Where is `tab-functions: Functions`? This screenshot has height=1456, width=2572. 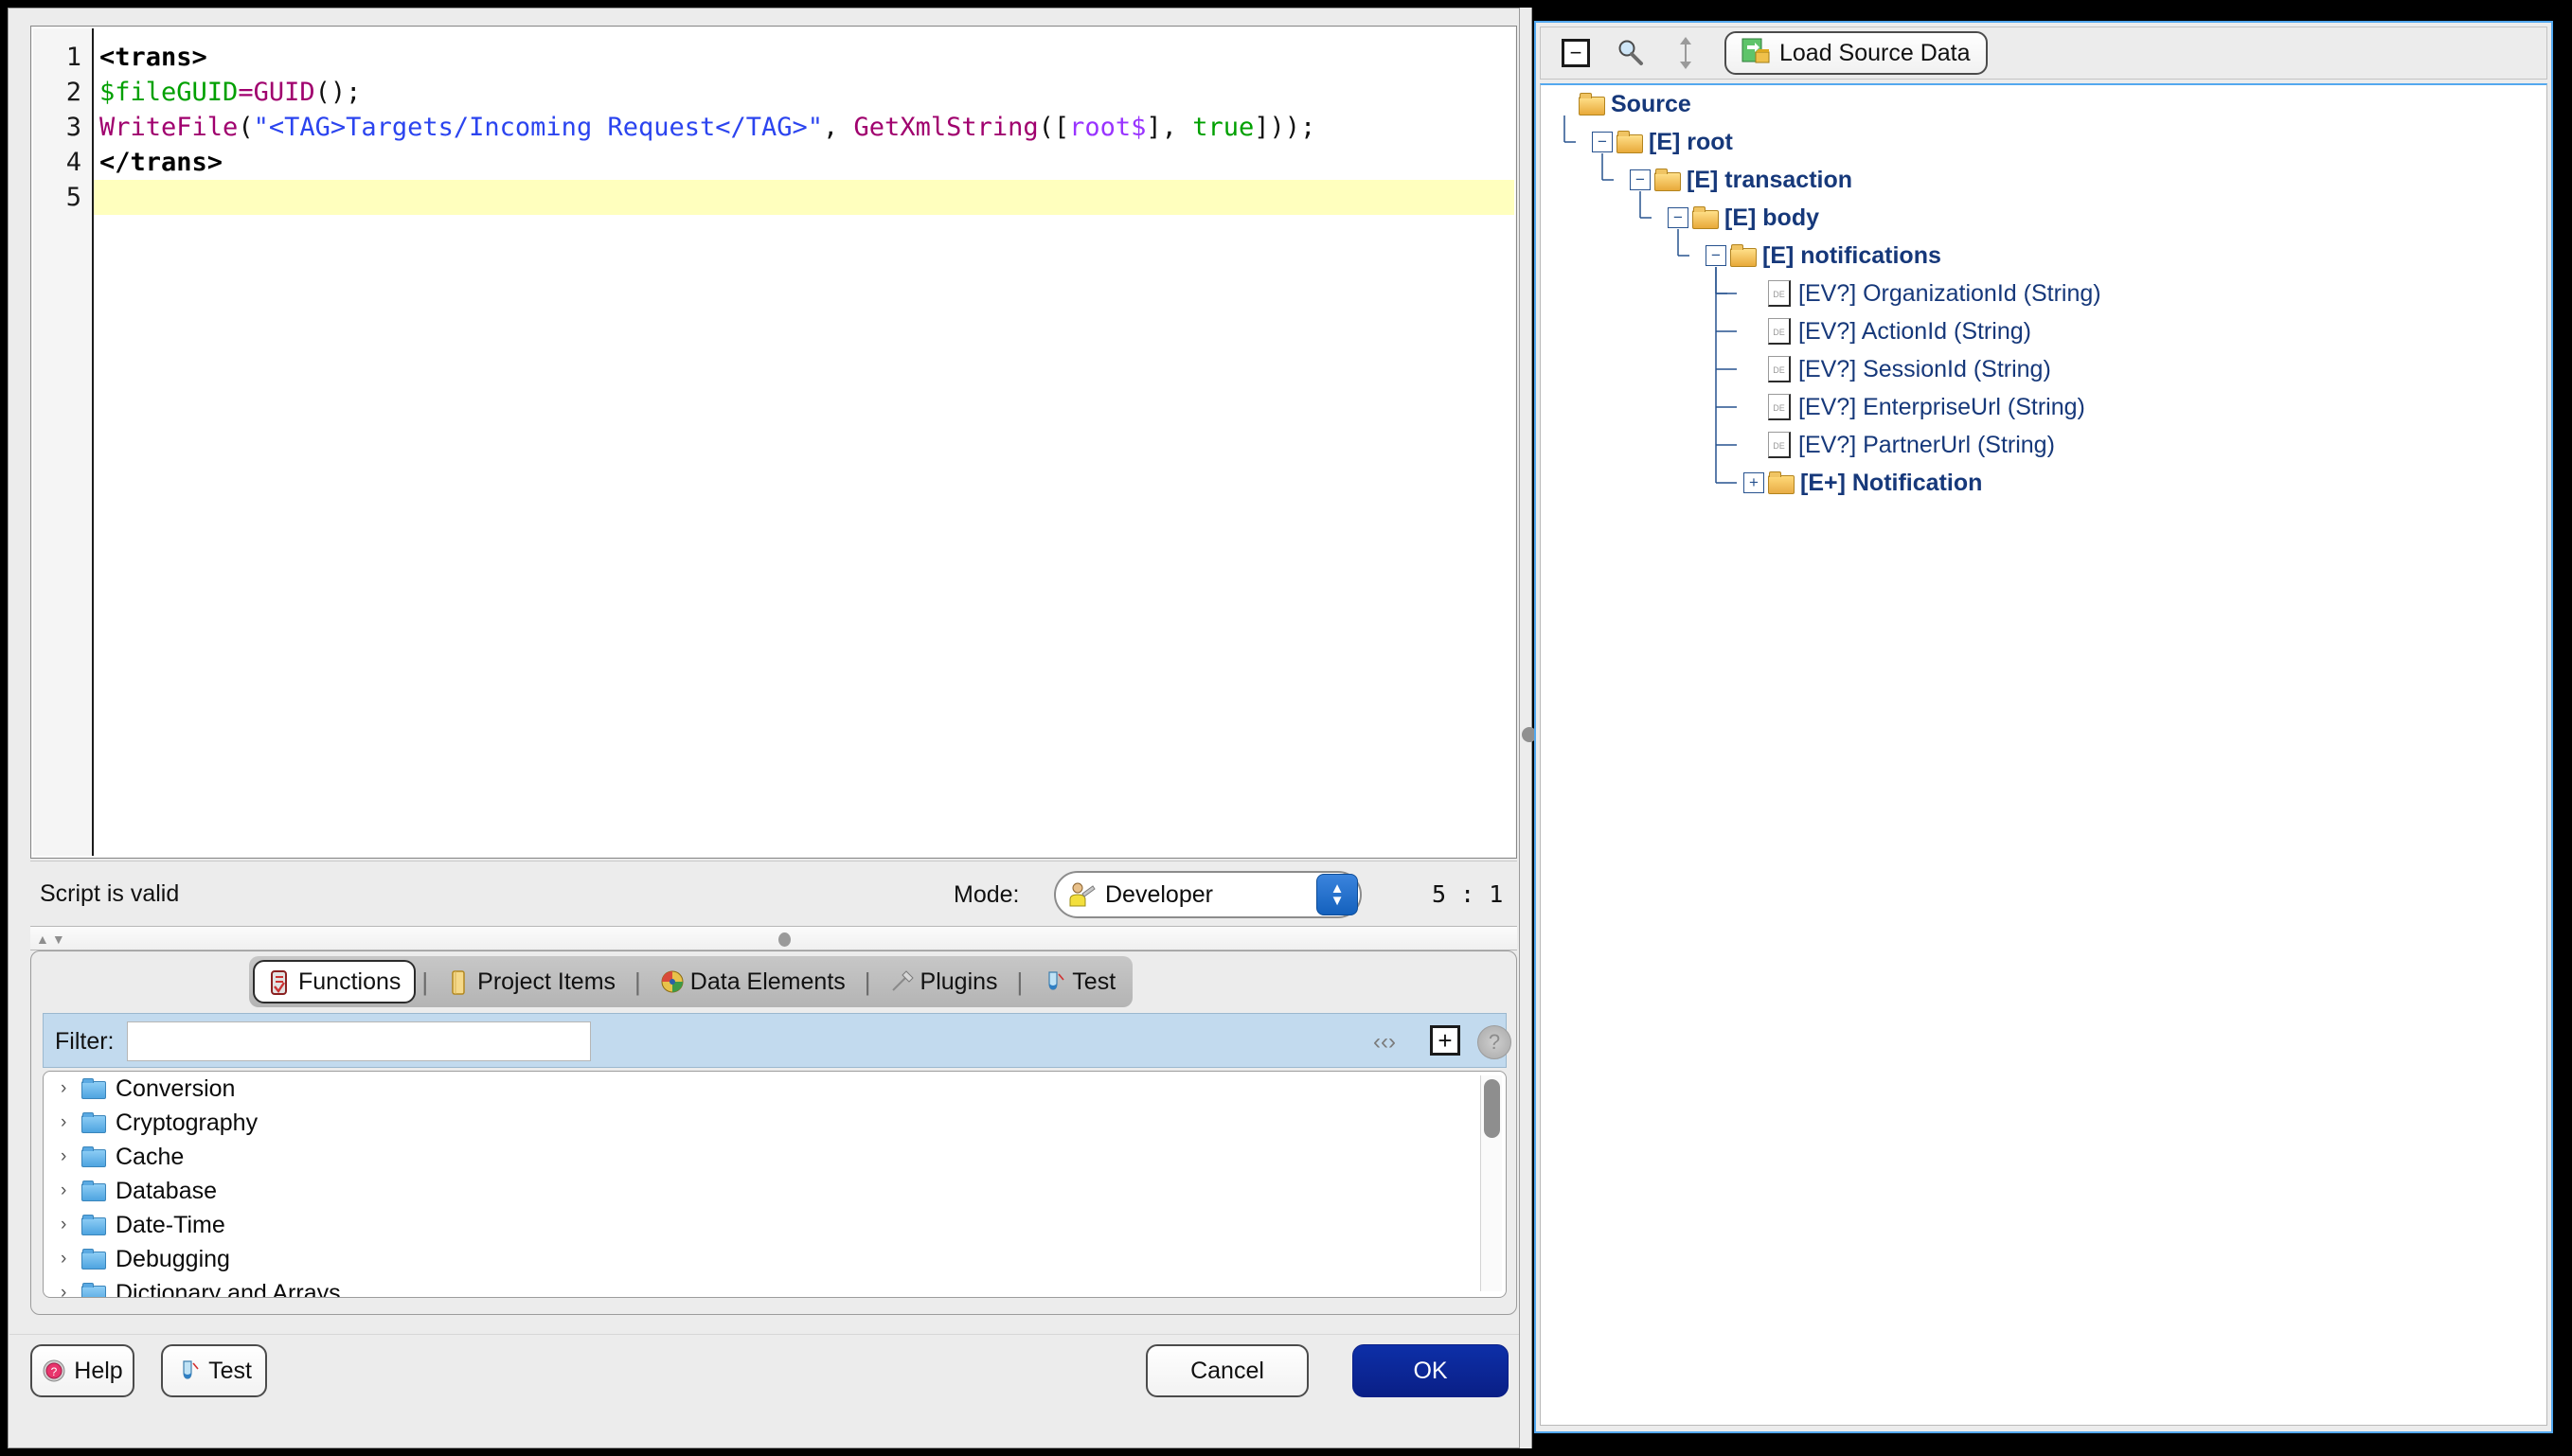
tab-functions: Functions is located at coordinates (335, 982).